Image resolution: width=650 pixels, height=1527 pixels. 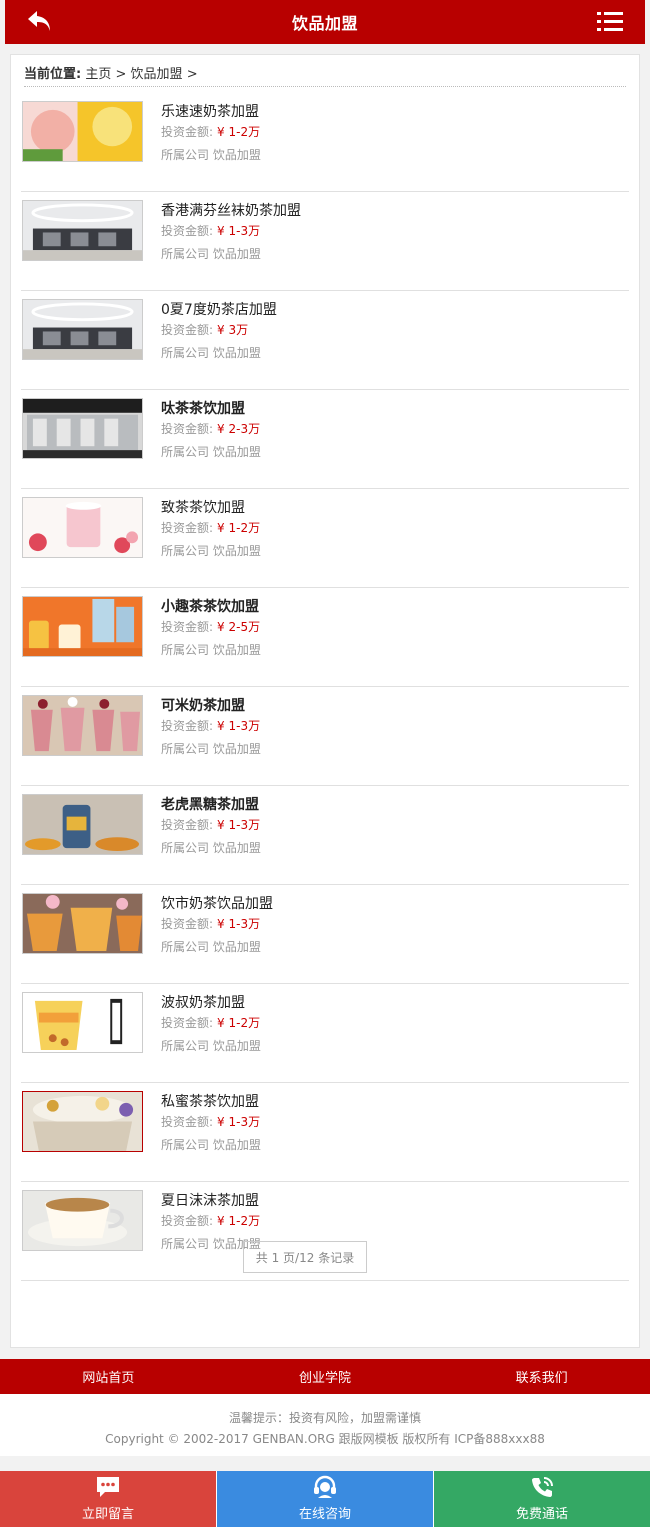 I want to click on item-investment: 投资金额: ¥ 2-3万, so click(x=211, y=429).